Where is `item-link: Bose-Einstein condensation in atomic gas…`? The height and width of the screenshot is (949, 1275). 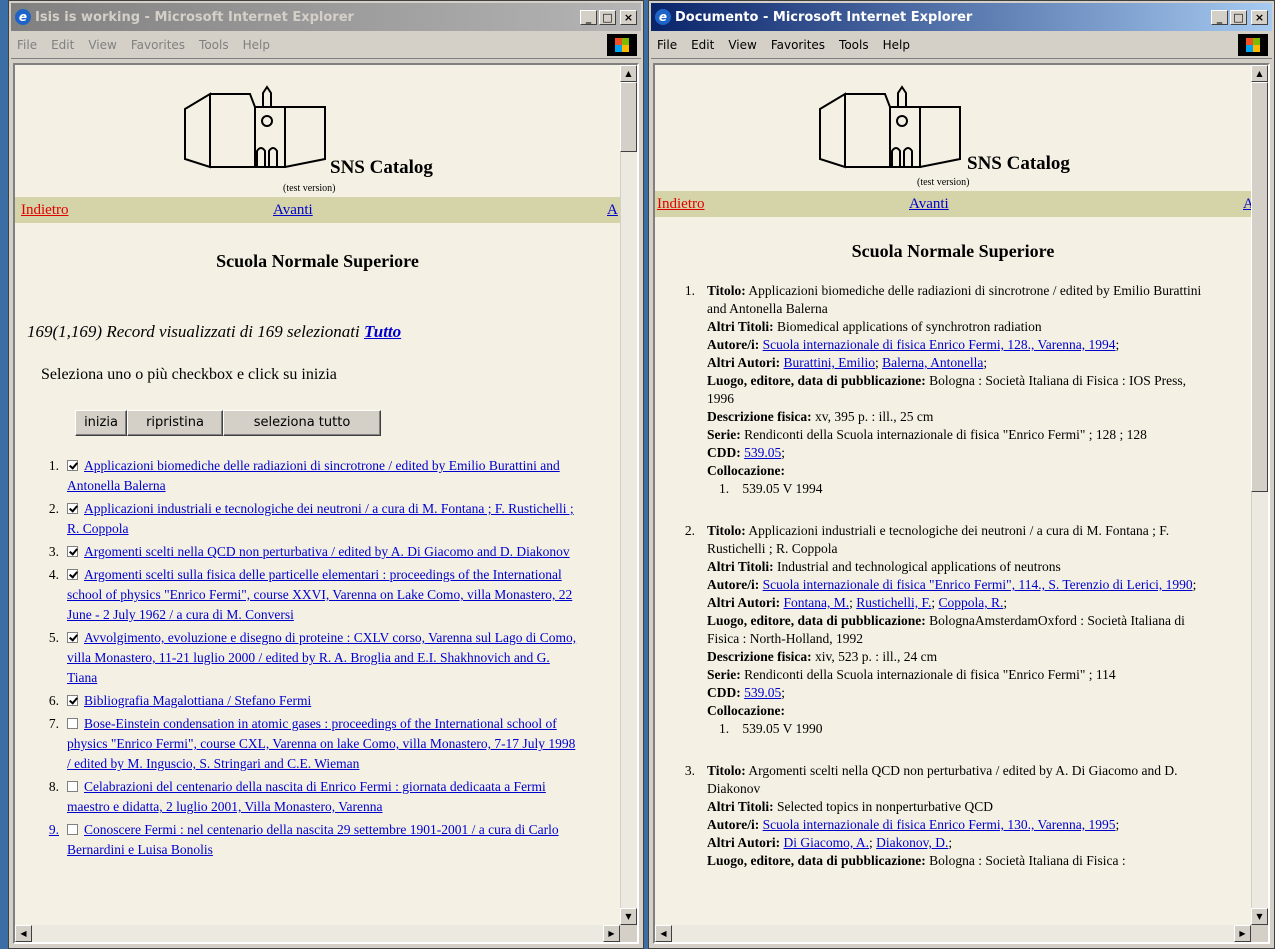
item-link: Bose-Einstein condensation in atomic gas… is located at coordinates (321, 743).